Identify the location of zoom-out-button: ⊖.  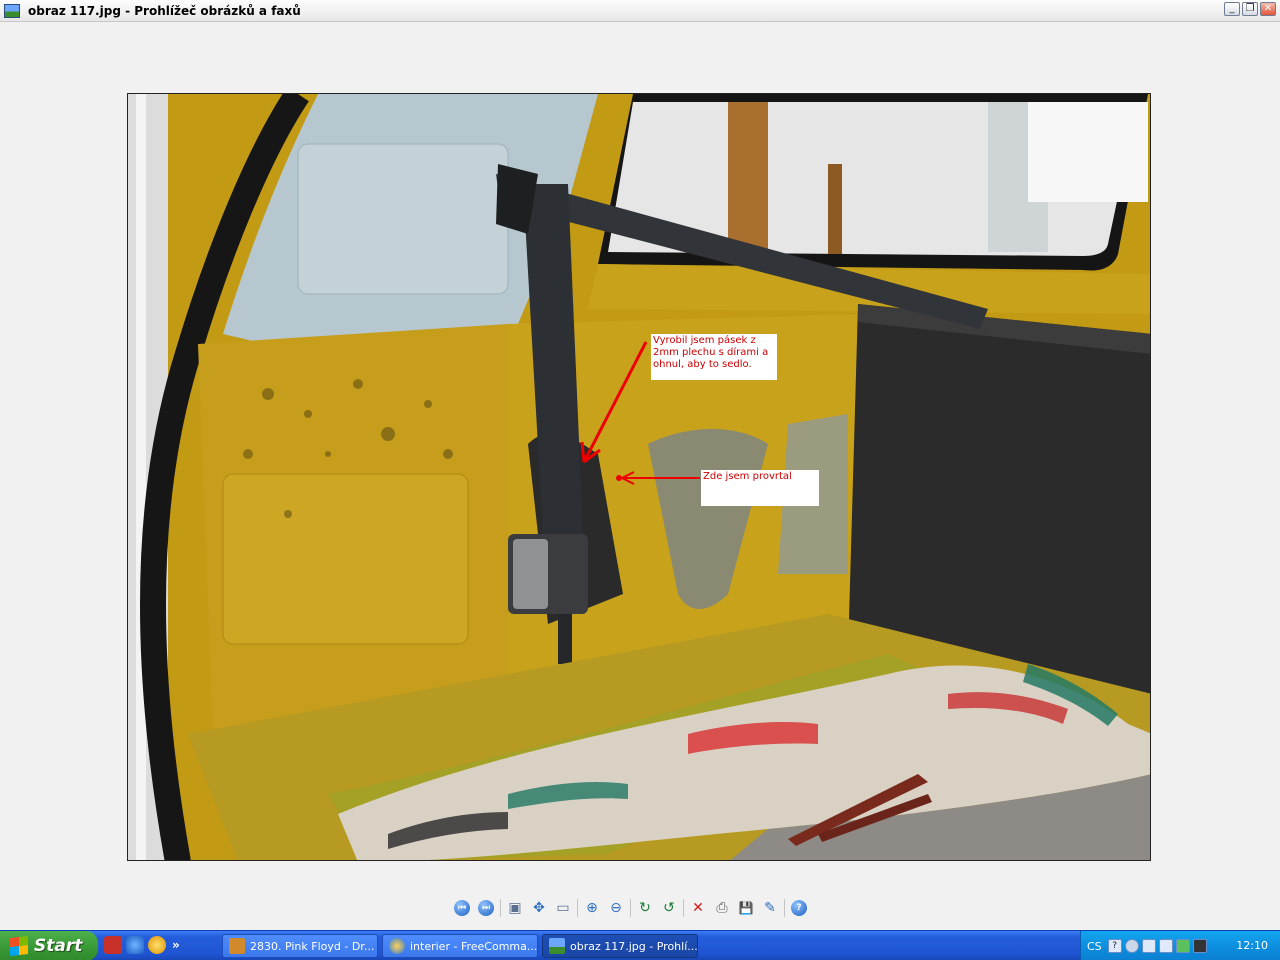
(616, 908).